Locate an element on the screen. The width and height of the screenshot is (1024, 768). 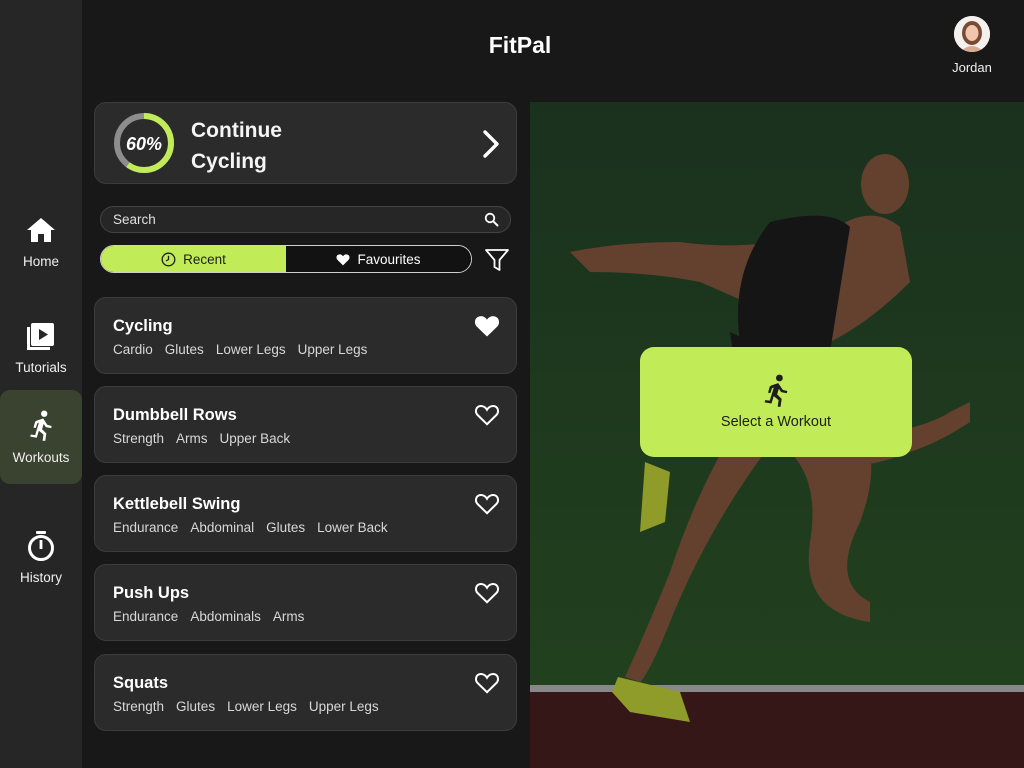
tab-recent-label: Recent is located at coordinates (204, 259).